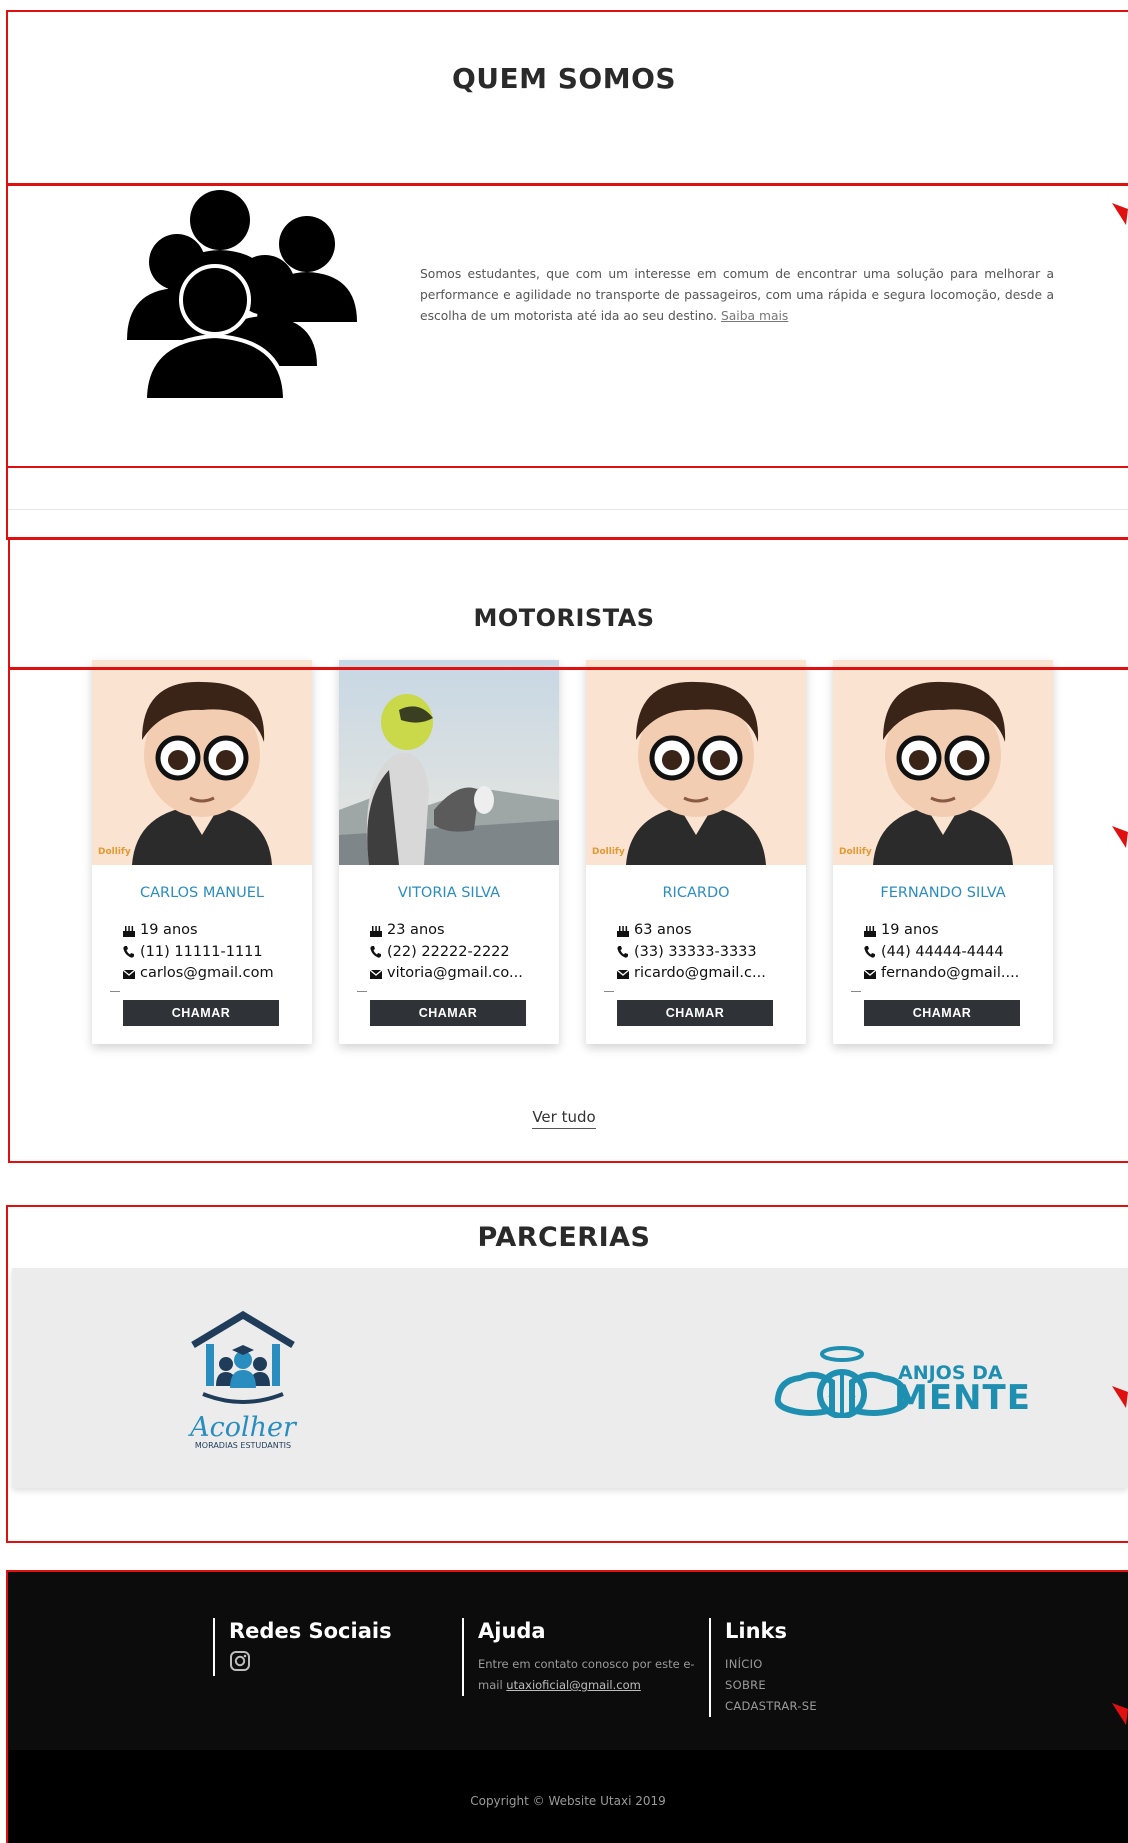 The image size is (1128, 1843). I want to click on acolher-logo: Acolher MORADIAS ESTUDANTIS, so click(243, 1380).